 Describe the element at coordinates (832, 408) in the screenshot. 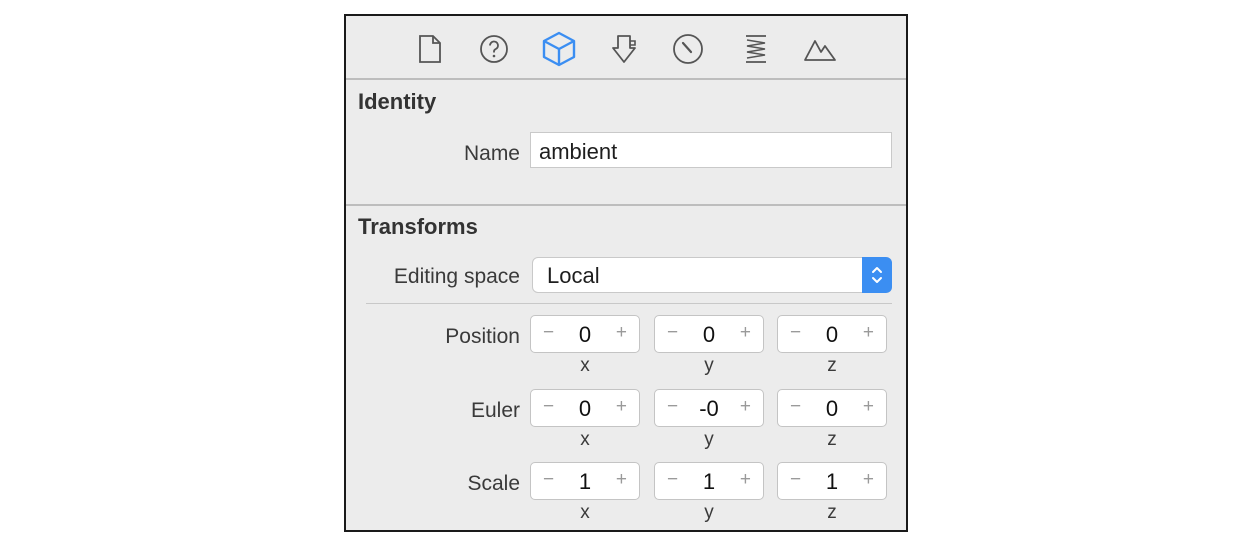

I see `euler-z-stepper: − 0 +` at that location.